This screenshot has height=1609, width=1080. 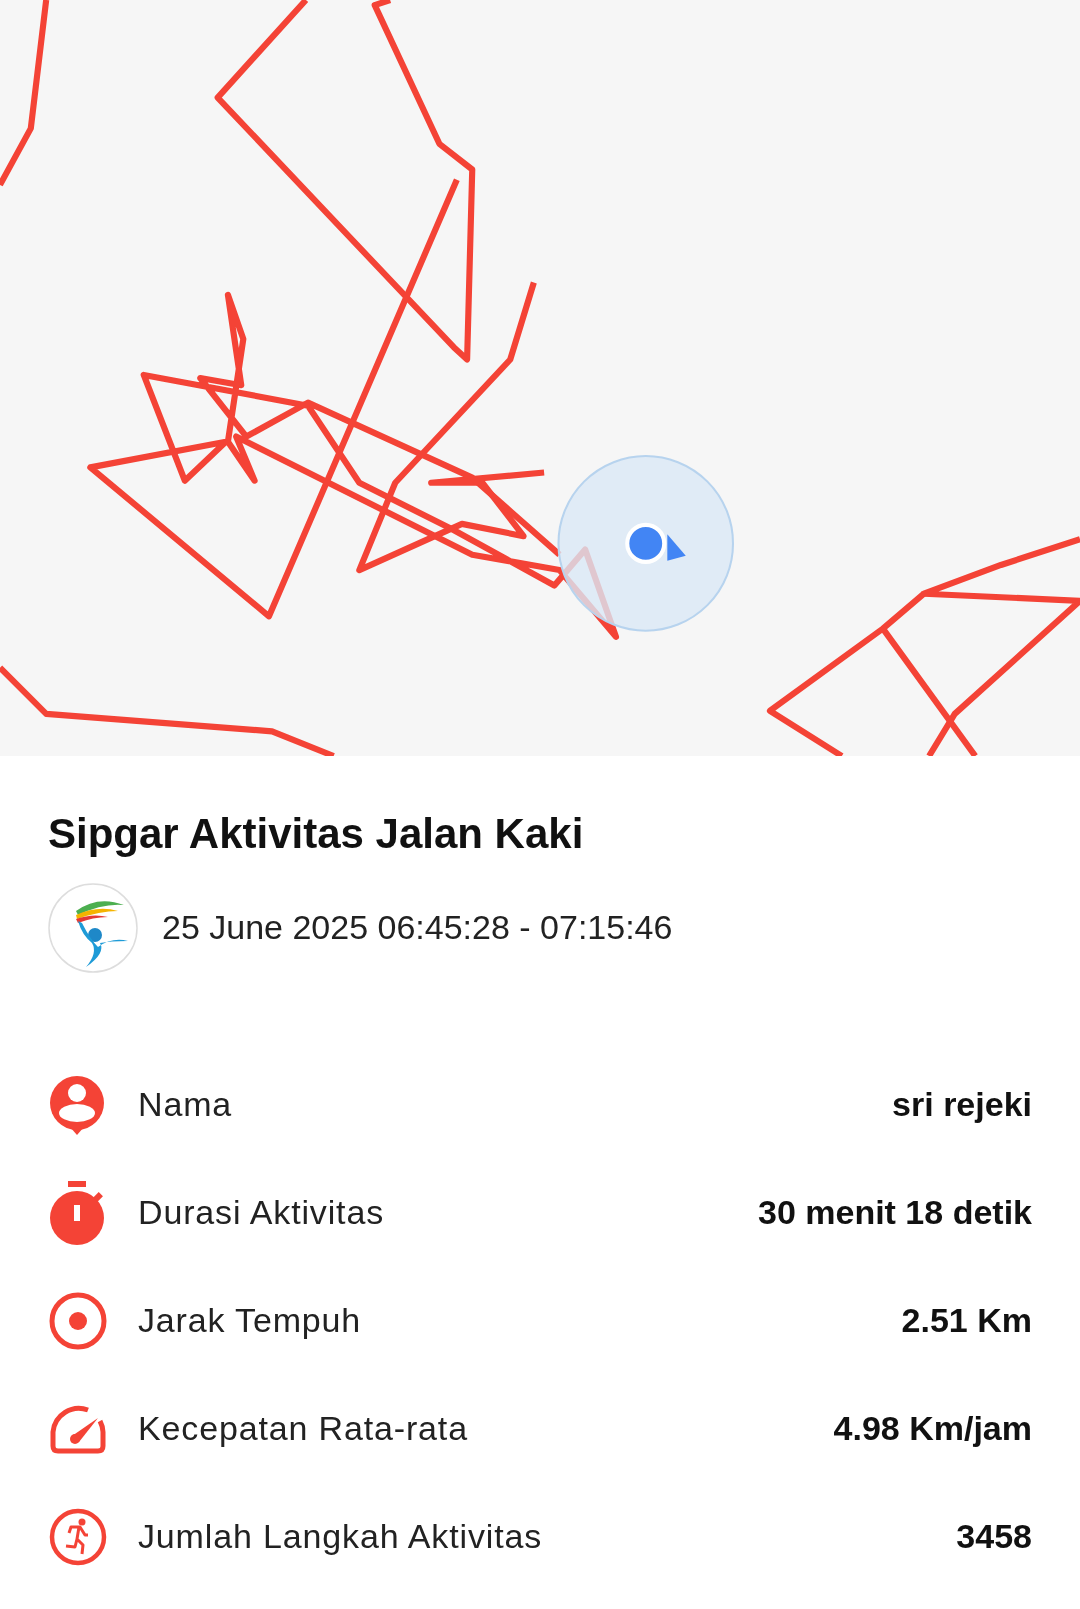 I want to click on stopwatch-icon, so click(x=77, y=1212).